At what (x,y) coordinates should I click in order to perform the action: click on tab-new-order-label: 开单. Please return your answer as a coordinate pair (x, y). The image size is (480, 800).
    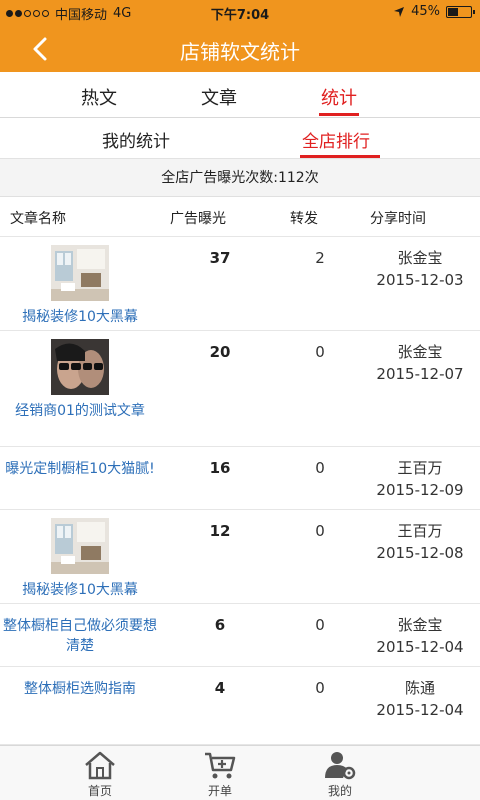
    Looking at the image, I should click on (219, 791).